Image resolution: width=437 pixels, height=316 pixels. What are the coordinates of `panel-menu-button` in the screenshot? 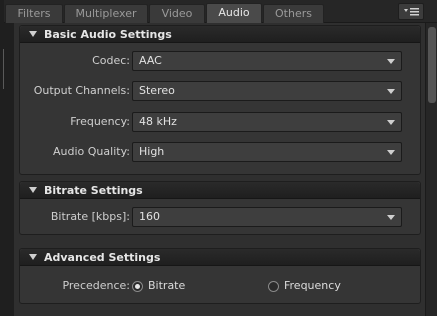 It's located at (411, 11).